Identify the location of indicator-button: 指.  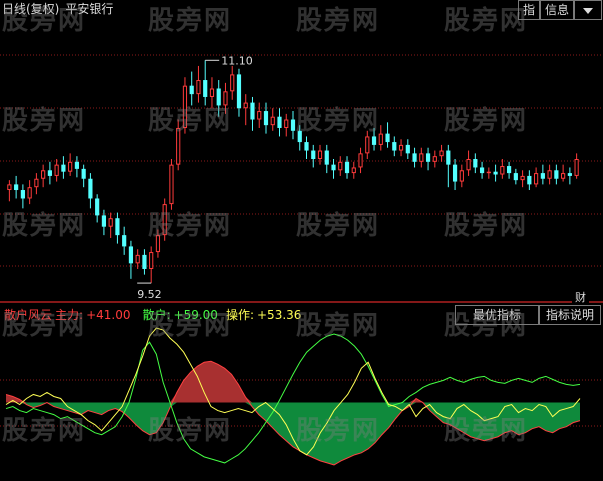
(529, 10).